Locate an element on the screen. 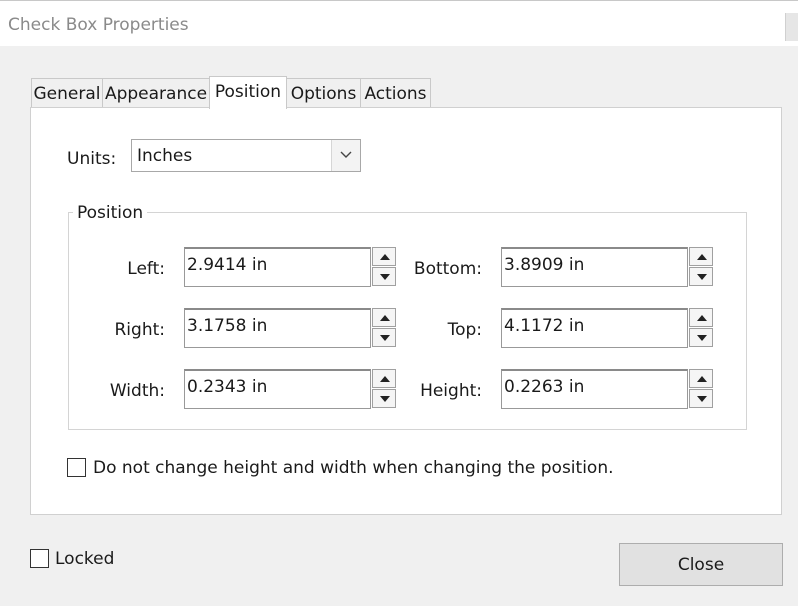  top-spinner is located at coordinates (701, 328).